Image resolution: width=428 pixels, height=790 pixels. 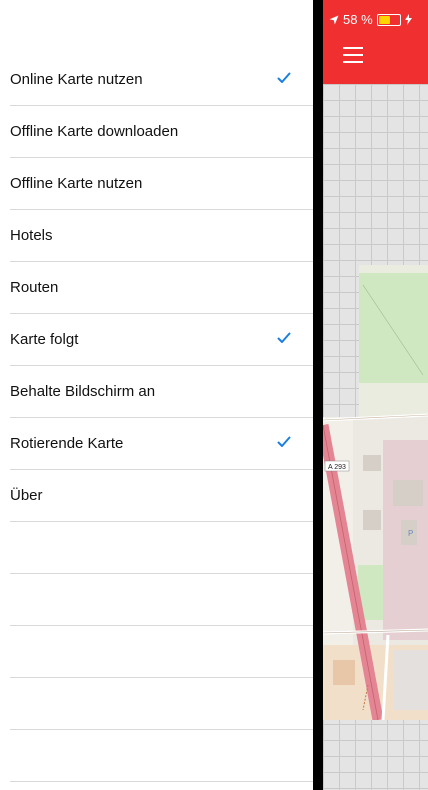 What do you see at coordinates (161, 496) in the screenshot?
I see `menu-item: Über` at bounding box center [161, 496].